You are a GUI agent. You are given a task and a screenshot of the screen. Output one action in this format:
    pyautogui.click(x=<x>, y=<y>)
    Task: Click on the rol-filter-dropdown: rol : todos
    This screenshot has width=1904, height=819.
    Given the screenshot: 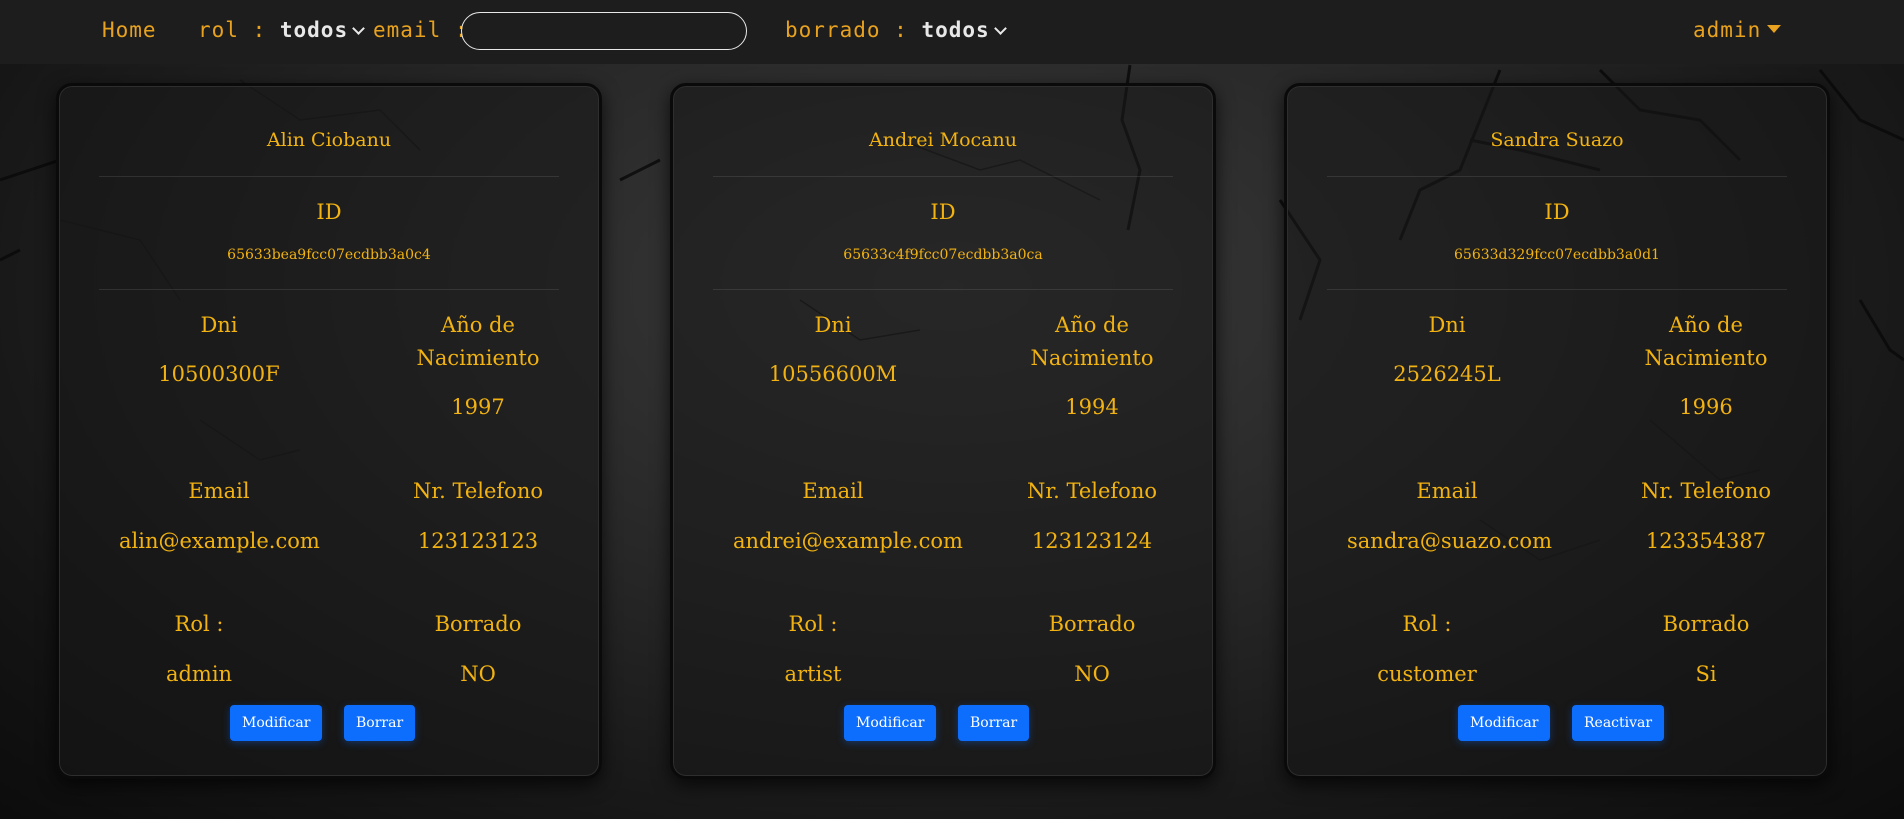 What is the action you would take?
    pyautogui.click(x=281, y=30)
    